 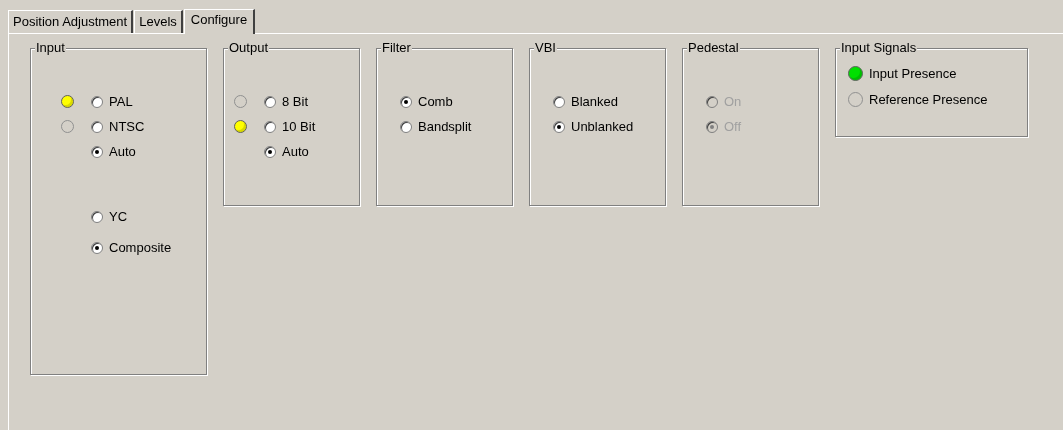 I want to click on tab: Configure, so click(x=219, y=21).